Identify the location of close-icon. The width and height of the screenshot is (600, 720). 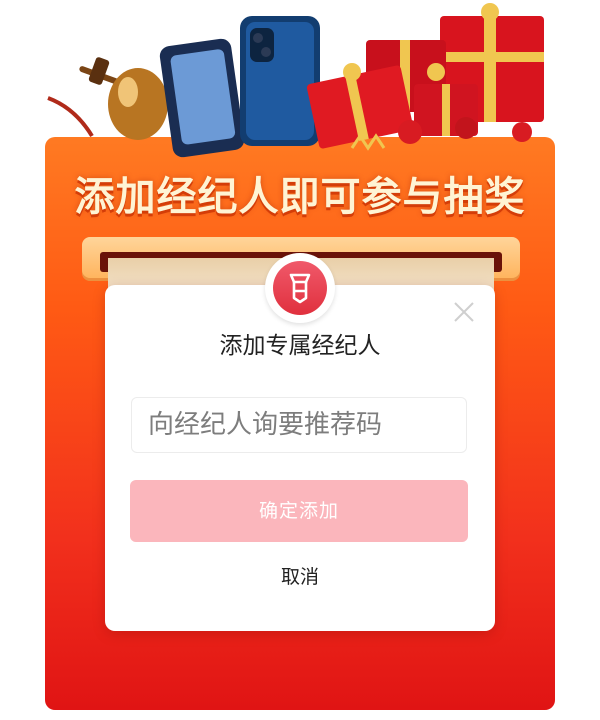
(464, 312).